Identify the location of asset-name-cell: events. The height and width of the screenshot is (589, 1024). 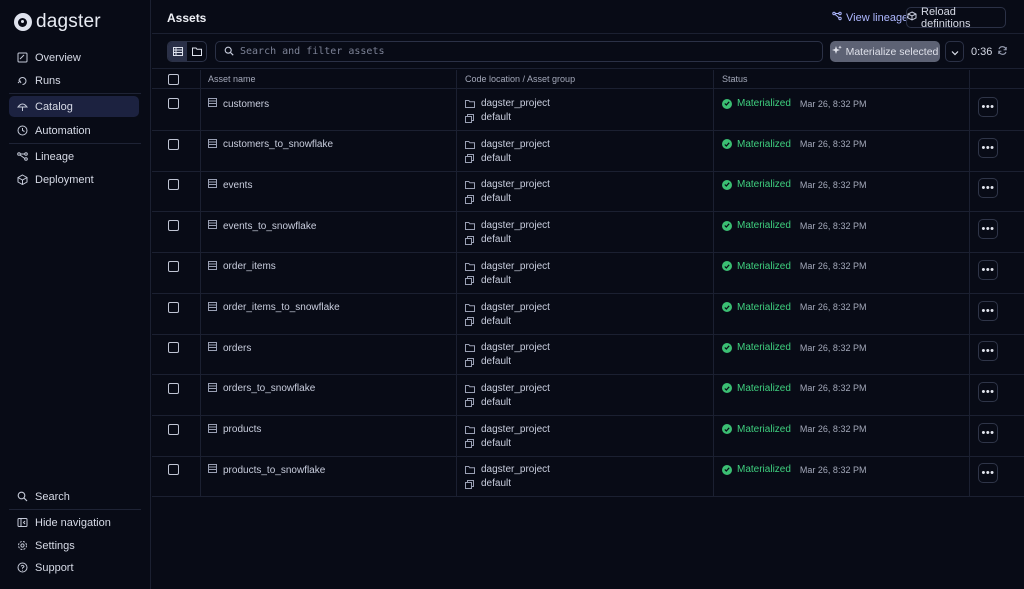
(230, 185).